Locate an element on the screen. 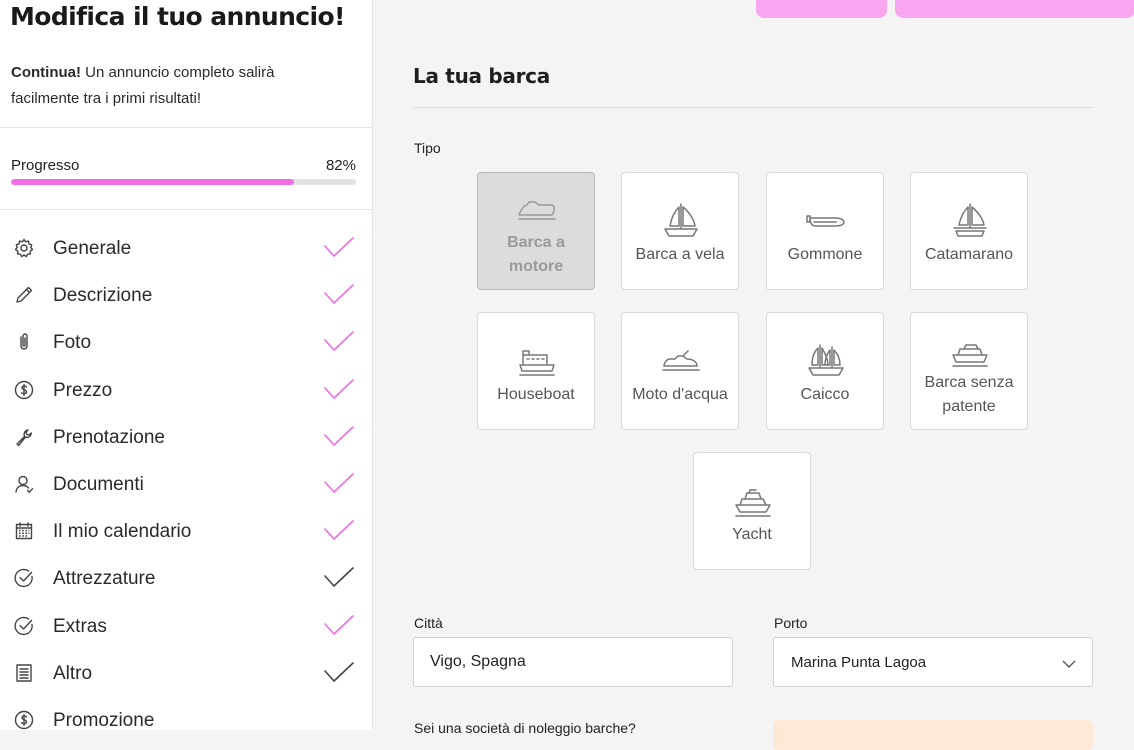 The image size is (1134, 750). boat-type-label: Yacht is located at coordinates (752, 534).